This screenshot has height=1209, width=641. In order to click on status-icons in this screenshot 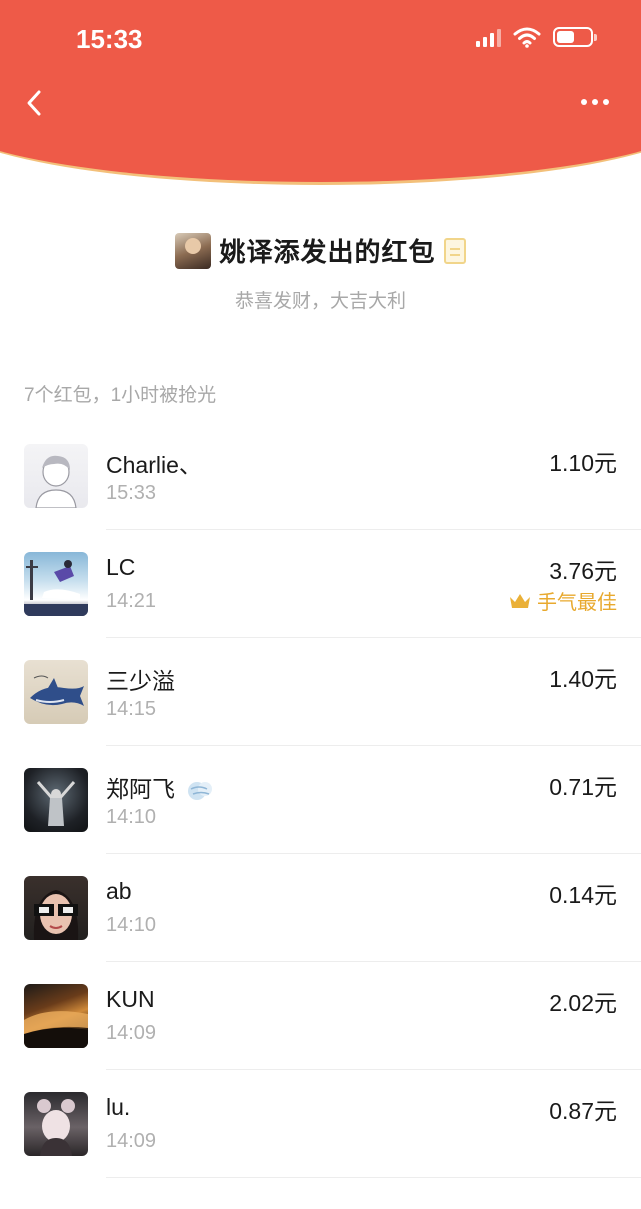, I will do `click(536, 37)`.